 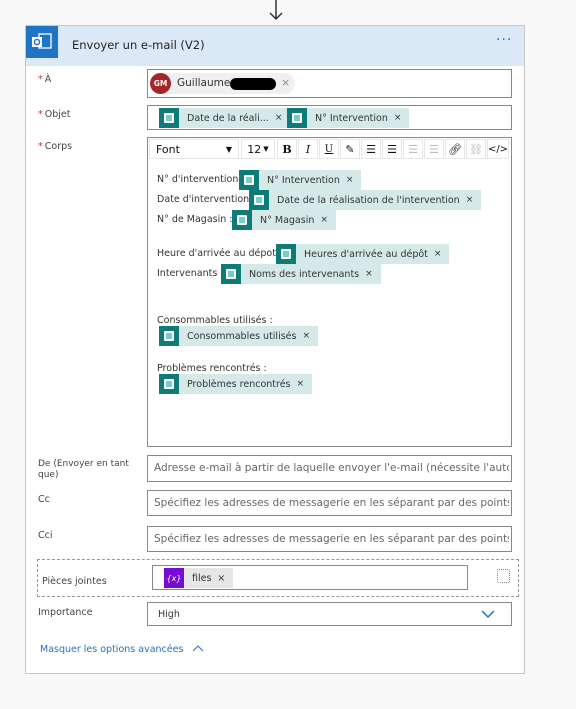 I want to click on recipient-name: Guillaume, so click(x=204, y=83).